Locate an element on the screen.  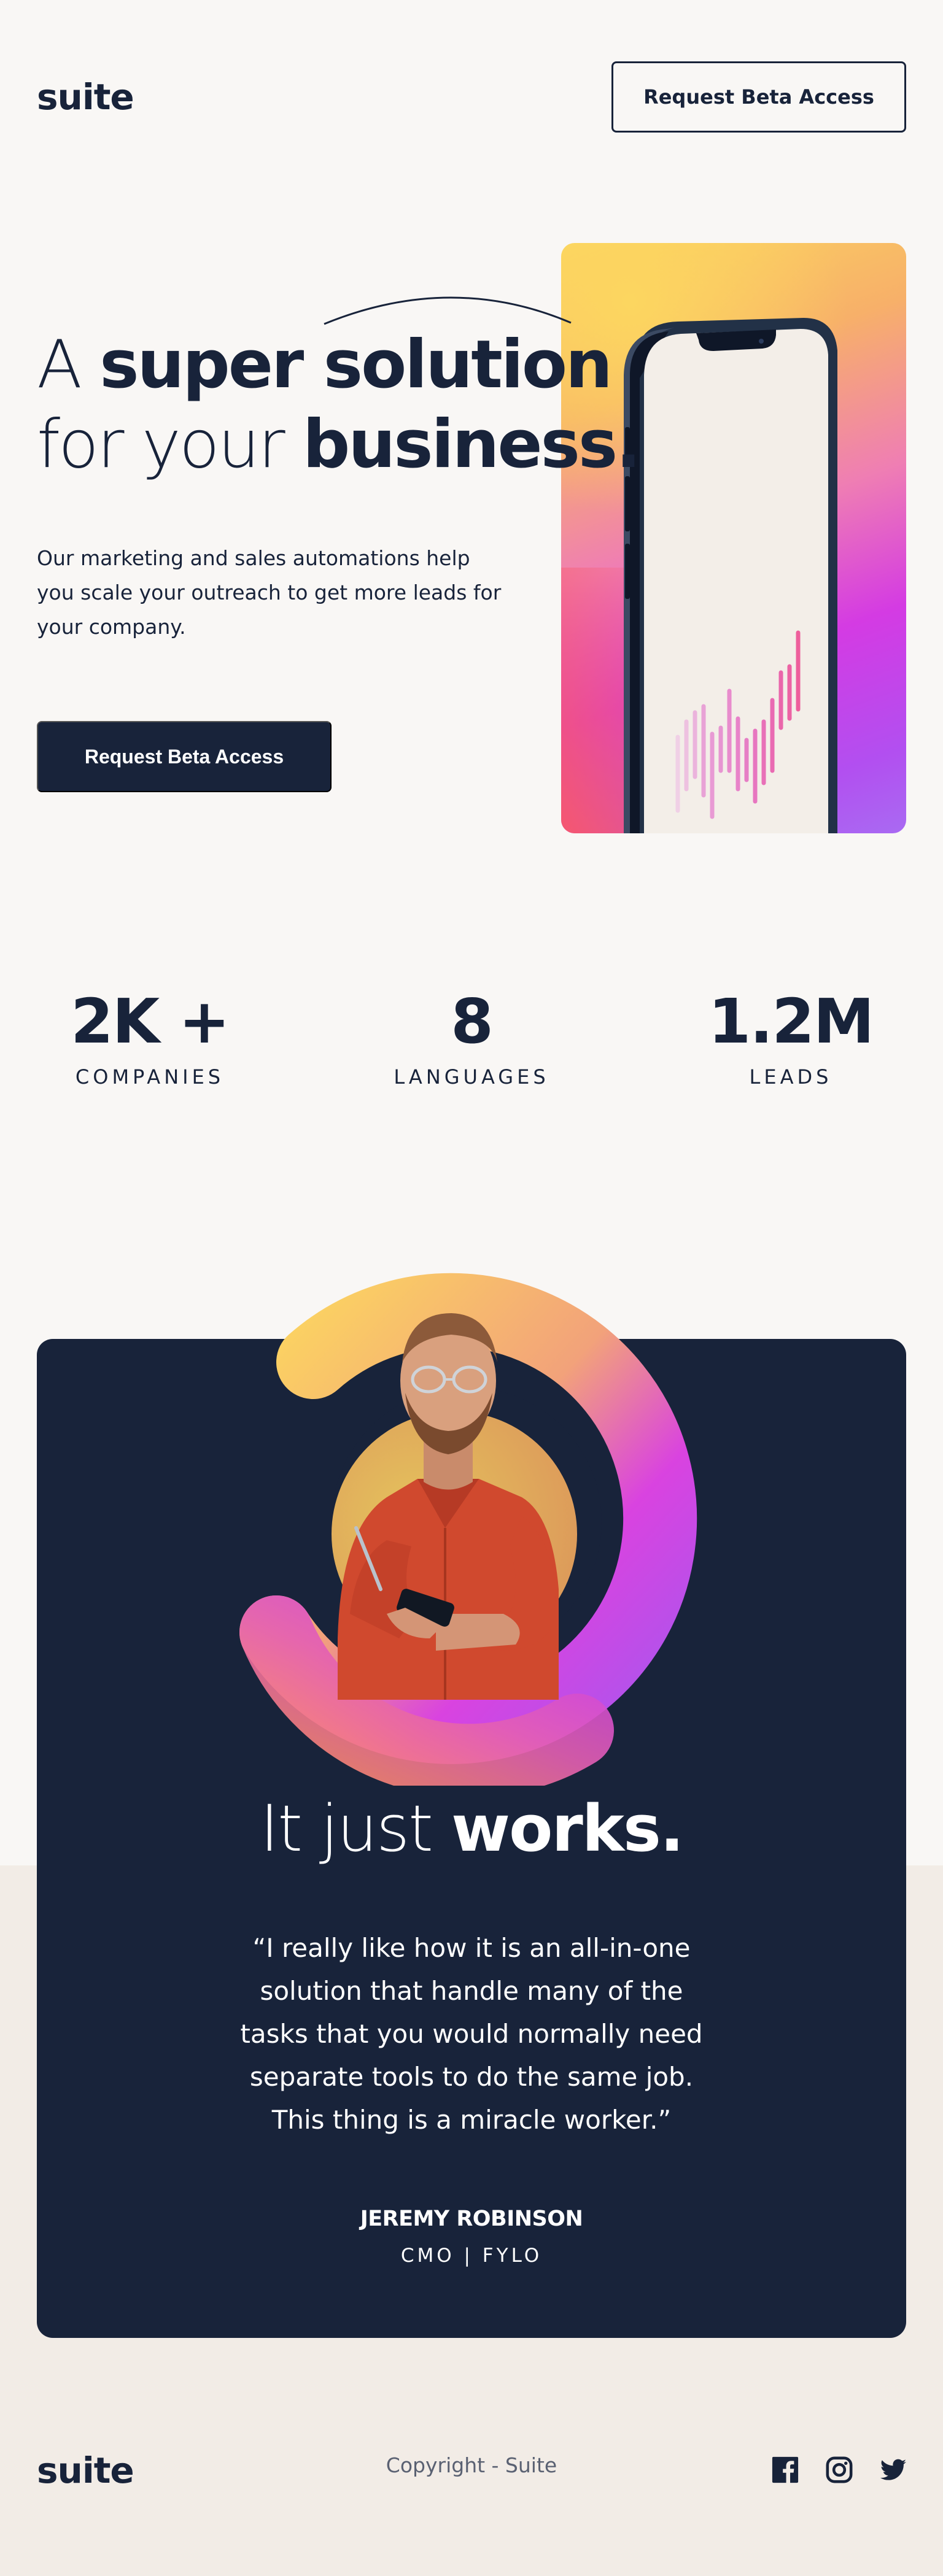
testimonial-title-bold: works. is located at coordinates (567, 1828).